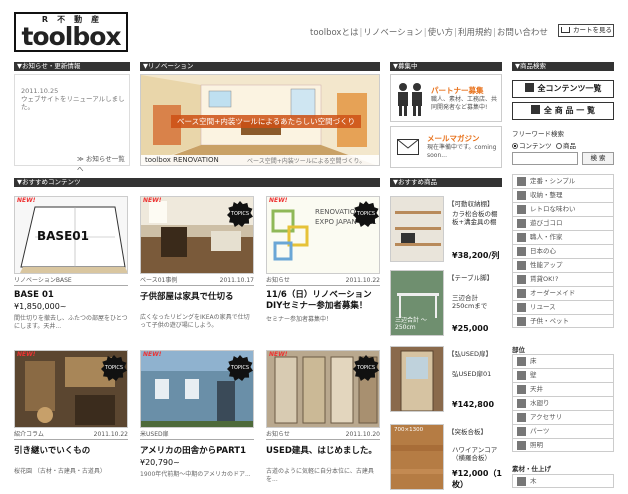  Describe the element at coordinates (535, 146) in the screenshot. I see `radio-contents-label: コンテンツ` at that location.